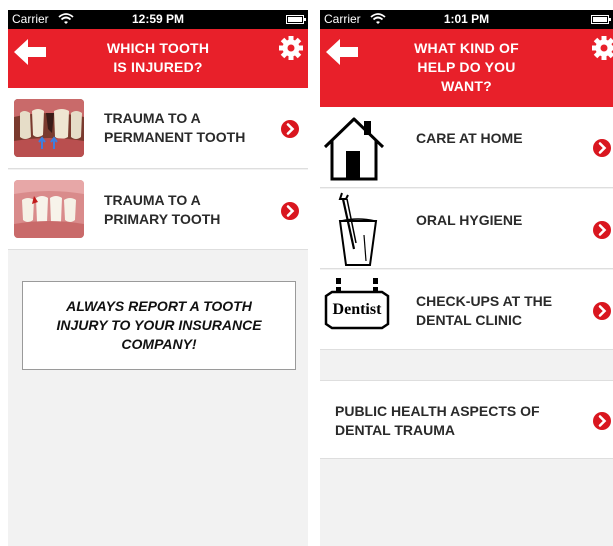 This screenshot has width=613, height=546. Describe the element at coordinates (354, 149) in the screenshot. I see `house-icon` at that location.